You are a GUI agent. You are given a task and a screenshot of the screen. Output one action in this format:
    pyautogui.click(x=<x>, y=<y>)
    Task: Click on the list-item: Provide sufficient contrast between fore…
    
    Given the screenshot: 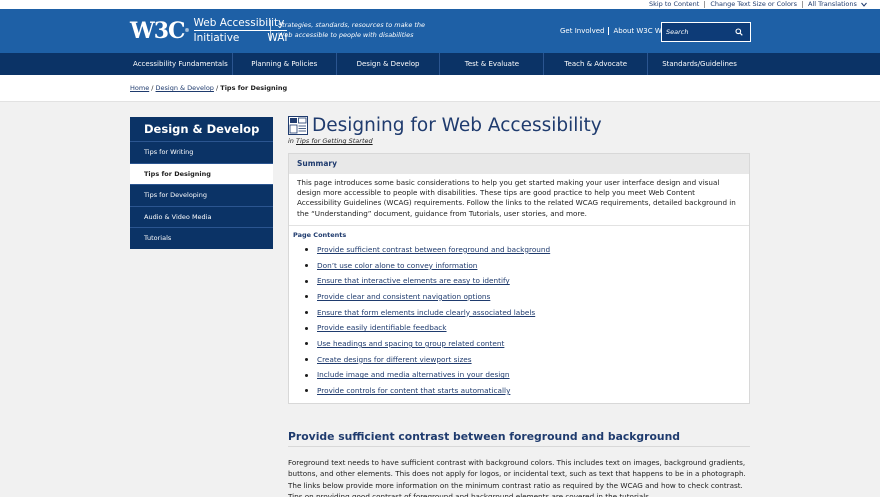 What is the action you would take?
    pyautogui.click(x=525, y=250)
    